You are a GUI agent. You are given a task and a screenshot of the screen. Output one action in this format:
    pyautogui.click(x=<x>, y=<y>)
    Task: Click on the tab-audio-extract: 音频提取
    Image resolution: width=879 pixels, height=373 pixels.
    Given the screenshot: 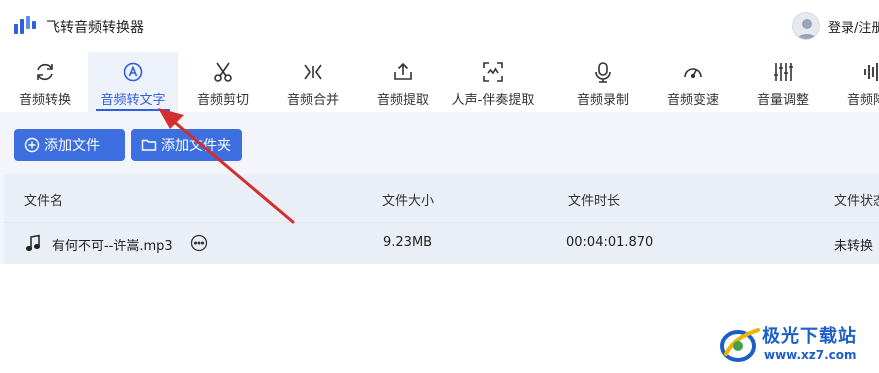 What is the action you would take?
    pyautogui.click(x=403, y=82)
    